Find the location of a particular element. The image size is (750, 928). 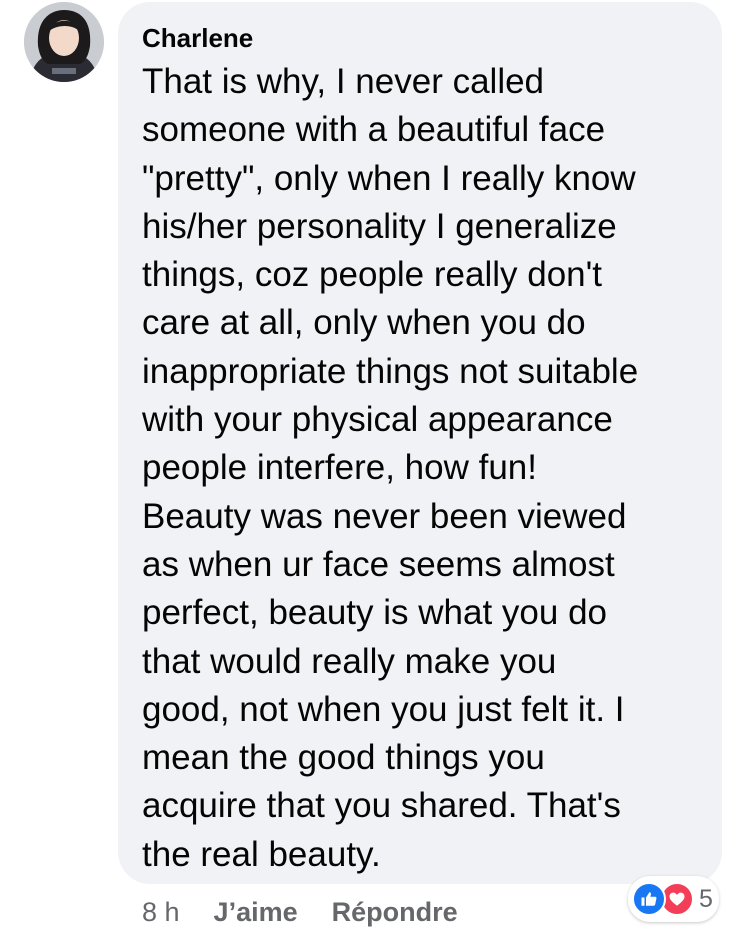

comment-actions: 8 h J’aime Répondre is located at coordinates (317, 910).